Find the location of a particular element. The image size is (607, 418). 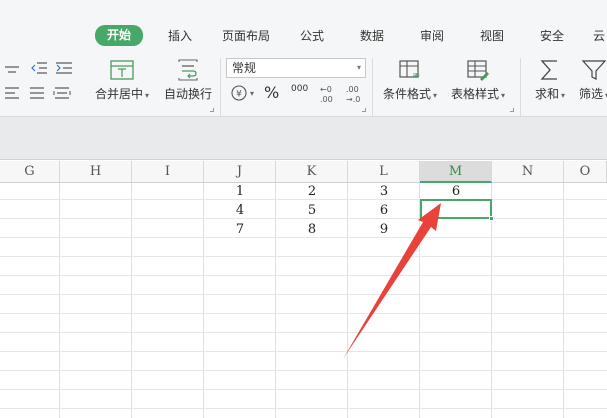

red-arrow-icon is located at coordinates (392, 281).